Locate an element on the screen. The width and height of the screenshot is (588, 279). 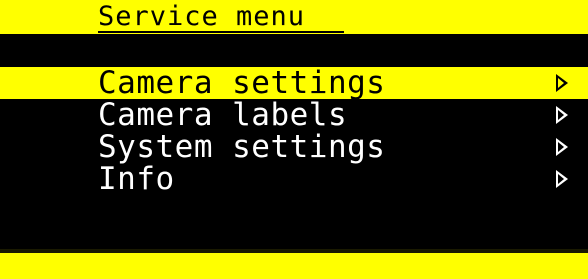
menu-item-label: Camera settings is located at coordinates (242, 83).